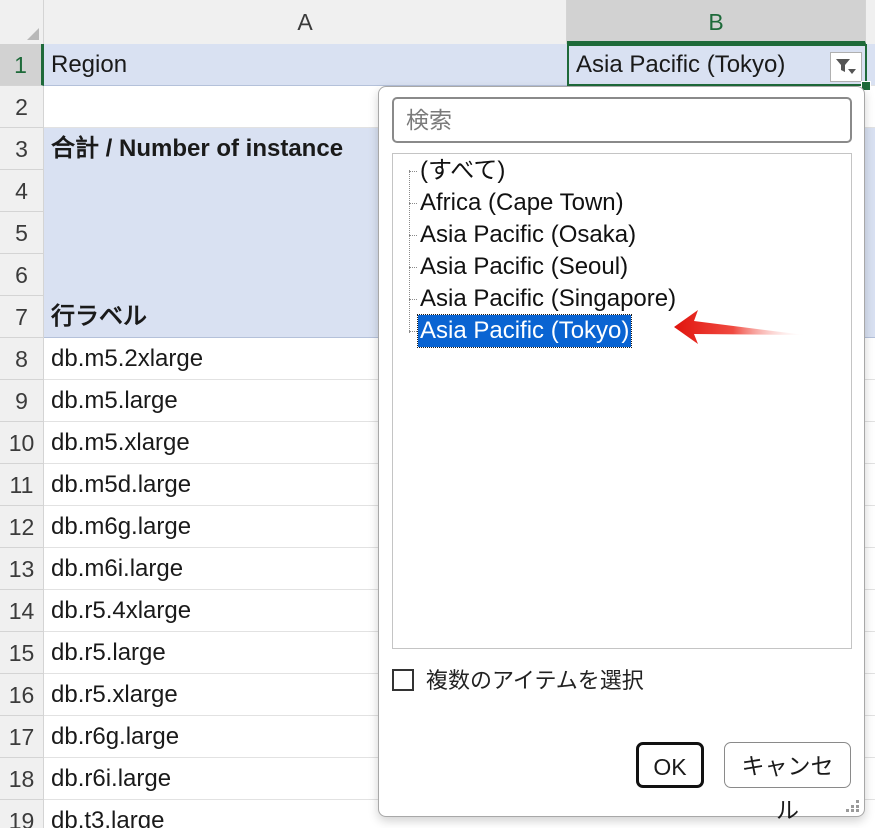  What do you see at coordinates (528, 234) in the screenshot?
I see `filter-item-label: Asia Pacific (Osaka)` at bounding box center [528, 234].